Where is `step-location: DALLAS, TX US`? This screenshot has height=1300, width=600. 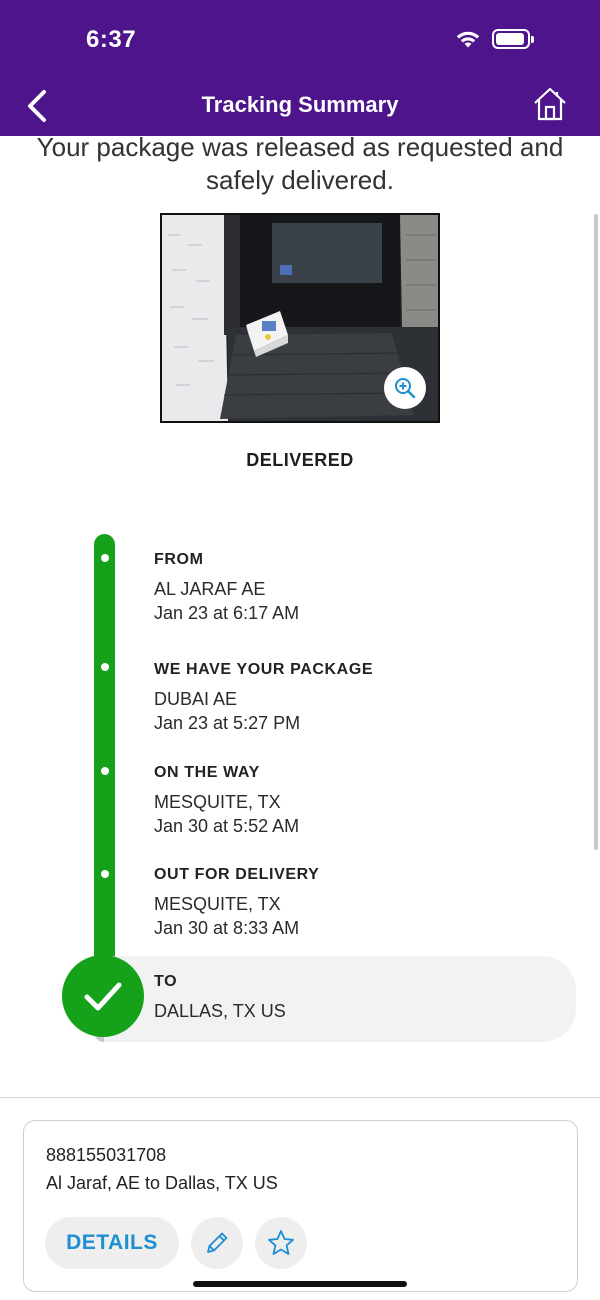 step-location: DALLAS, TX US is located at coordinates (220, 1011).